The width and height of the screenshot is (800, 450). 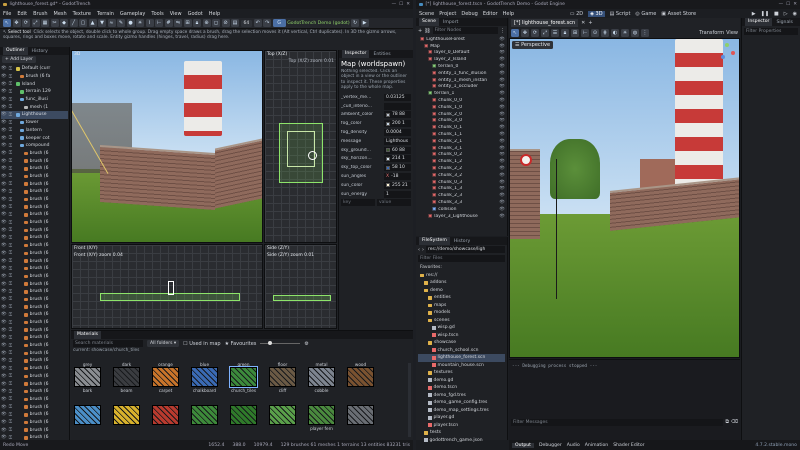 What do you see at coordinates (590, 23) in the screenshot?
I see `add-tab-icon: +` at bounding box center [590, 23].